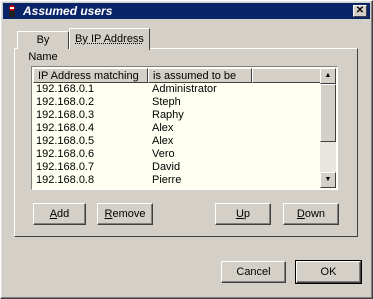 This screenshot has width=373, height=299. I want to click on remove-button: Remove, so click(125, 214).